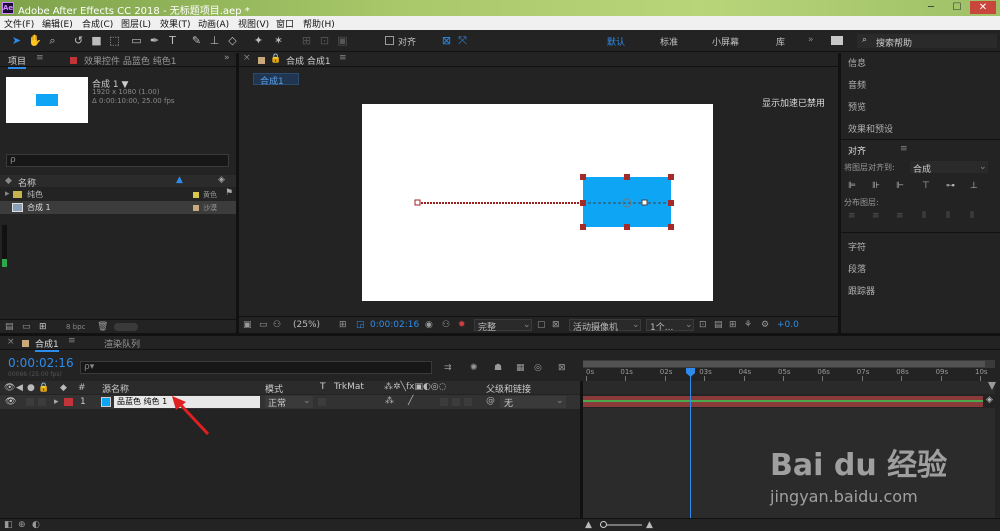 The height and width of the screenshot is (531, 1000). I want to click on camera-dropdown: 活动摄像机 ⌄, so click(605, 326).